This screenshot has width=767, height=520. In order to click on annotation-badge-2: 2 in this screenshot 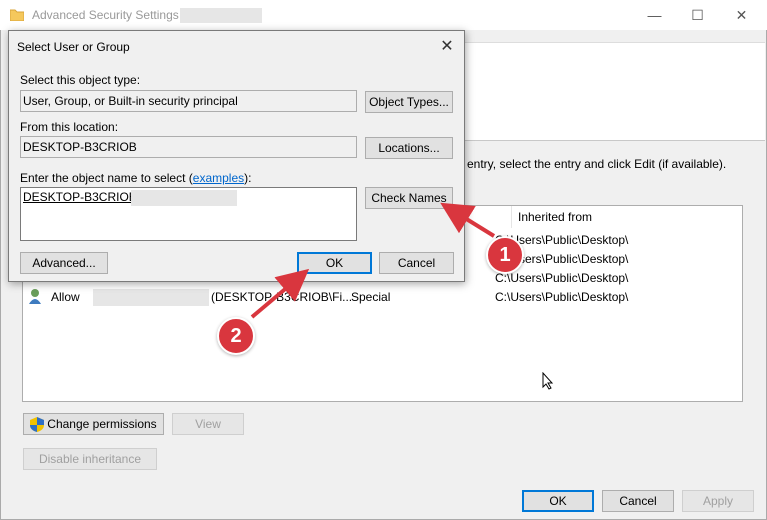, I will do `click(236, 336)`.